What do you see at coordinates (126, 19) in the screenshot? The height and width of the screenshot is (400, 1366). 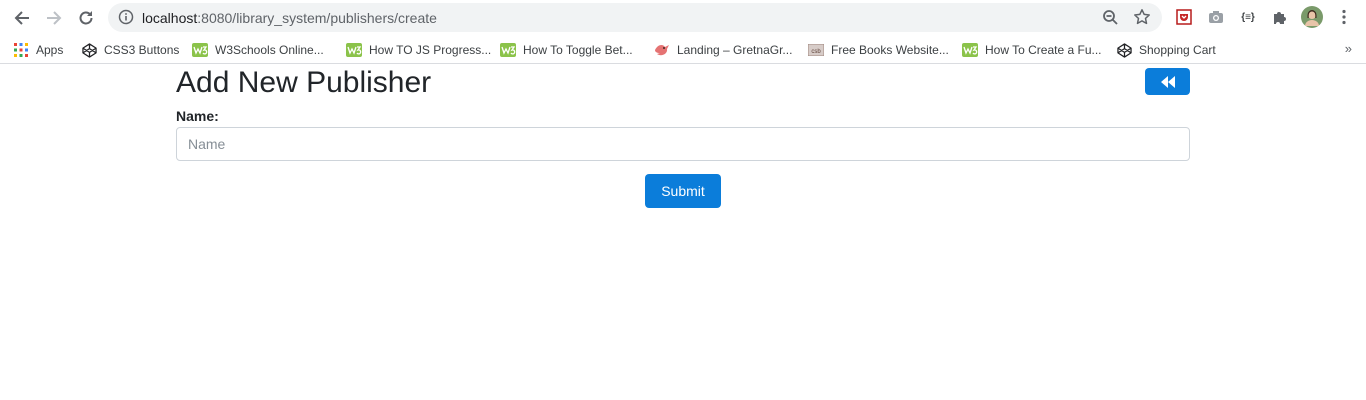 I see `info-icon` at bounding box center [126, 19].